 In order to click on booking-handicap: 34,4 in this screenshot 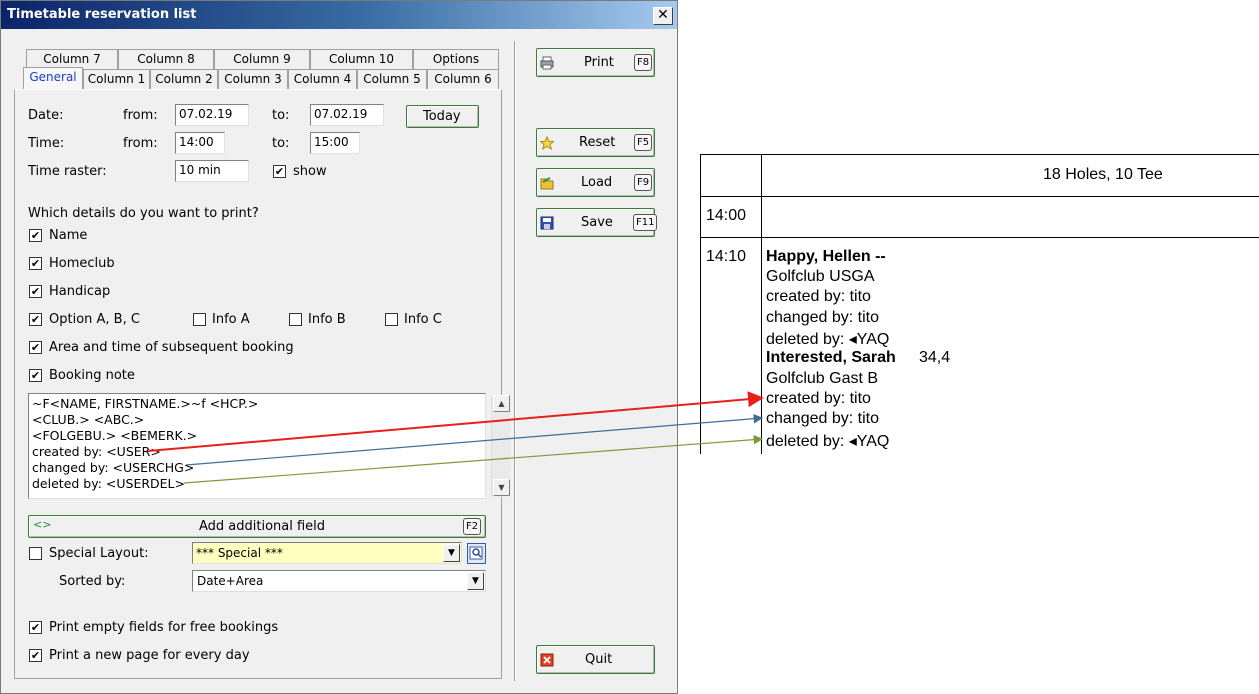, I will do `click(935, 357)`.